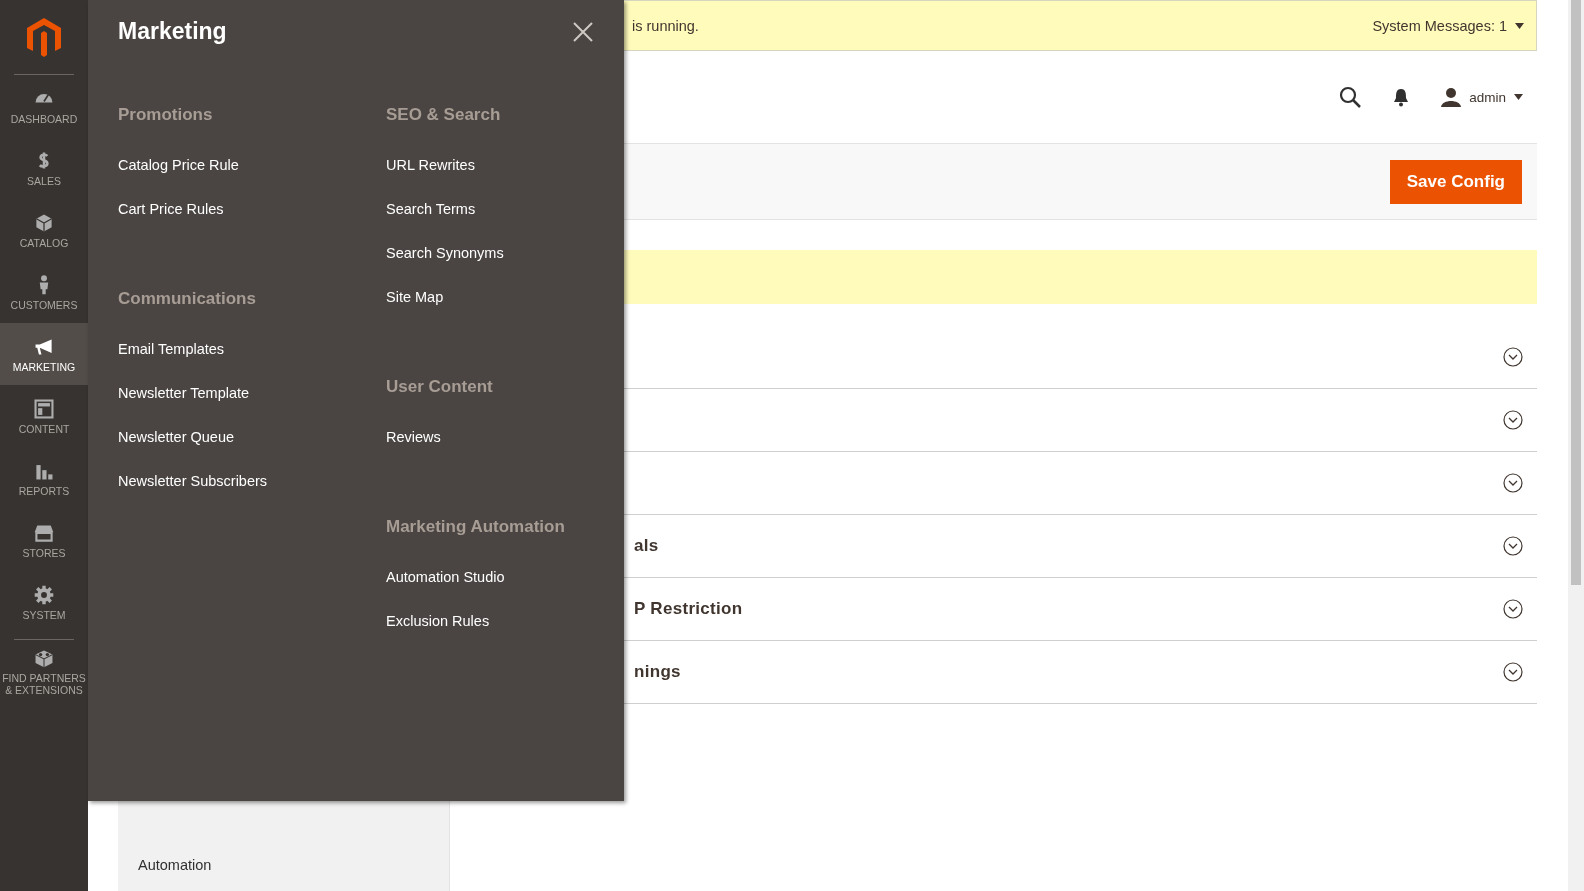 Image resolution: width=1584 pixels, height=891 pixels. What do you see at coordinates (445, 577) in the screenshot?
I see `menu-link: Automation Studio` at bounding box center [445, 577].